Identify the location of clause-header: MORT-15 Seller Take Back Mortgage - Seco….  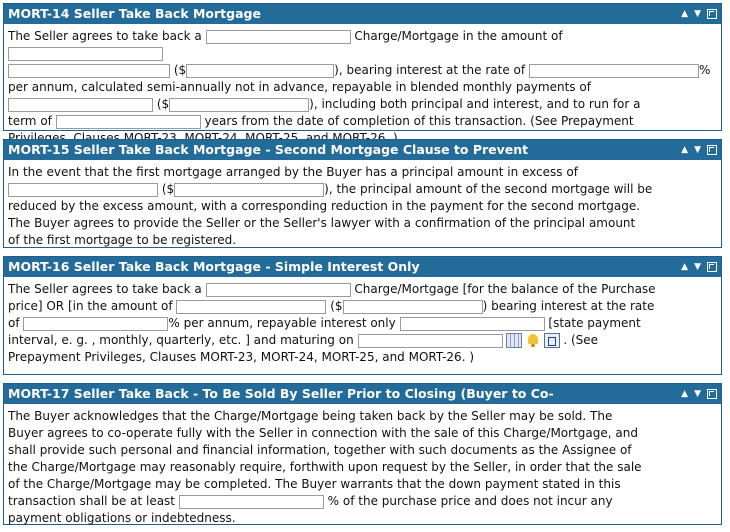
(362, 150).